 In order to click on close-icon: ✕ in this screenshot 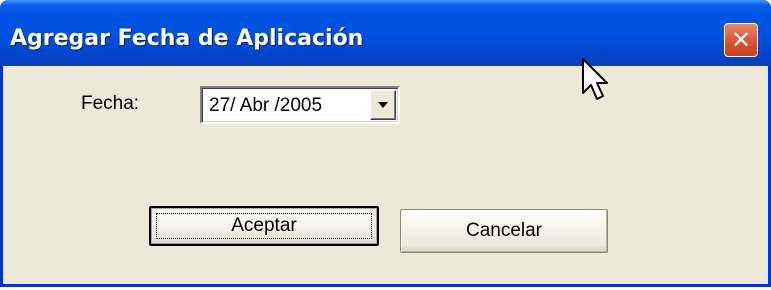, I will do `click(741, 40)`.